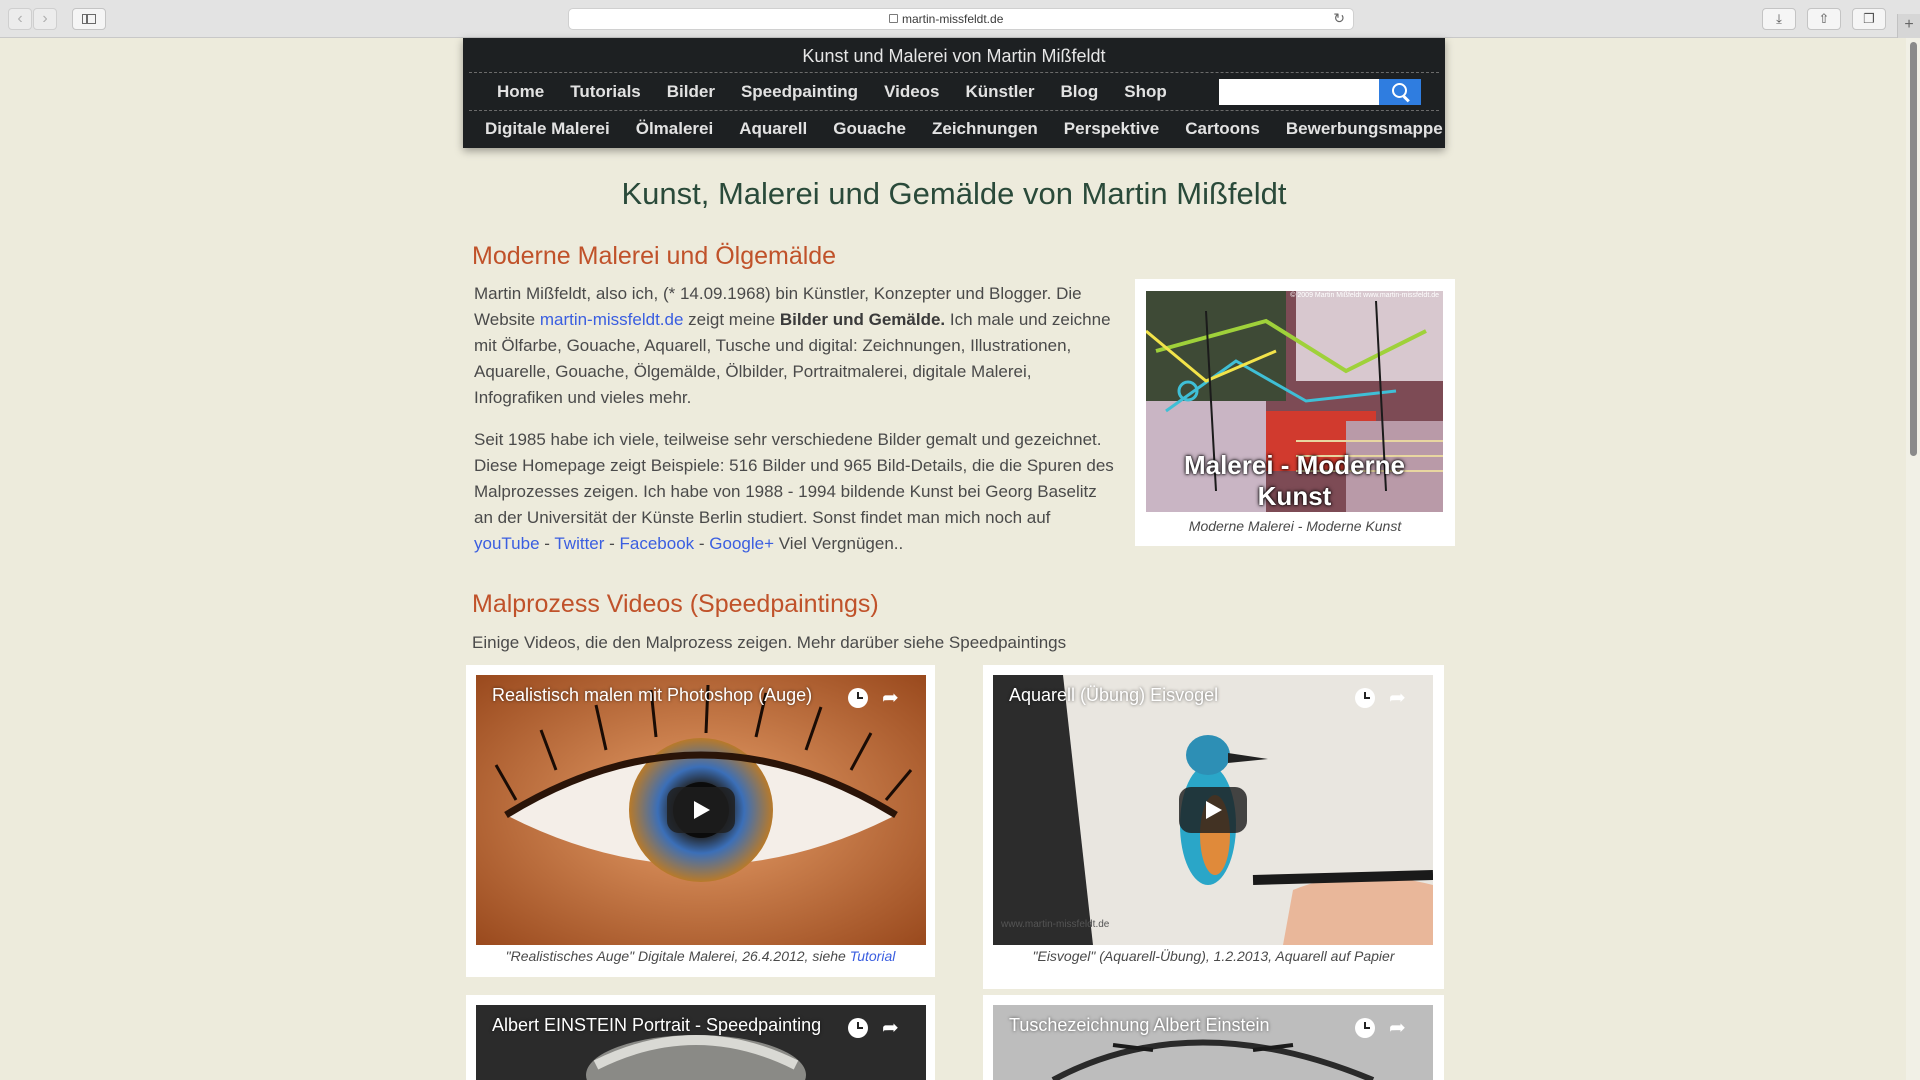 This screenshot has width=1920, height=1080. Describe the element at coordinates (1295, 526) in the screenshot. I see `figure-caption: Moderne Malerei - Moderne Kunst` at that location.